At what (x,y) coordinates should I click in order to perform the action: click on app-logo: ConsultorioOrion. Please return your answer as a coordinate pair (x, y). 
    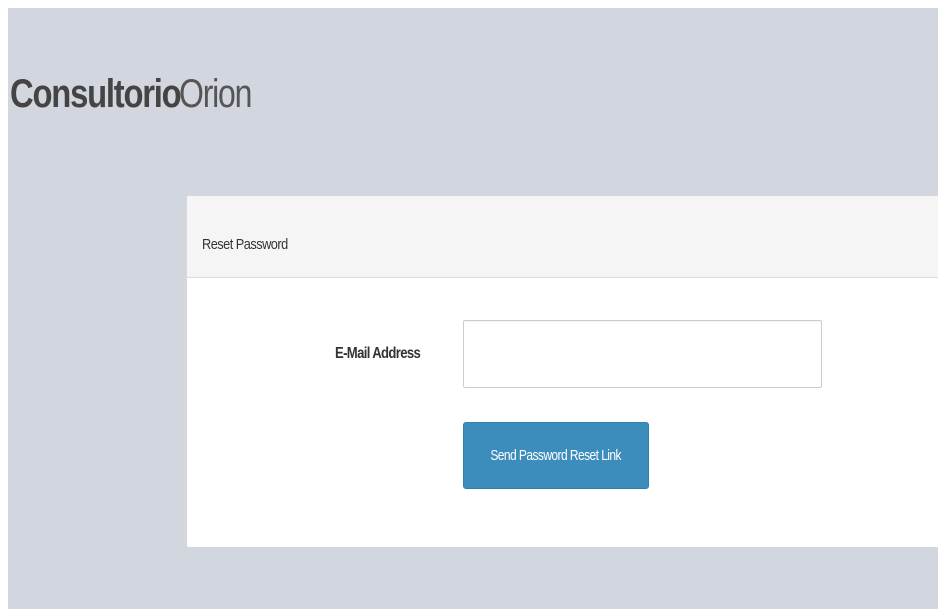
    Looking at the image, I should click on (139, 94).